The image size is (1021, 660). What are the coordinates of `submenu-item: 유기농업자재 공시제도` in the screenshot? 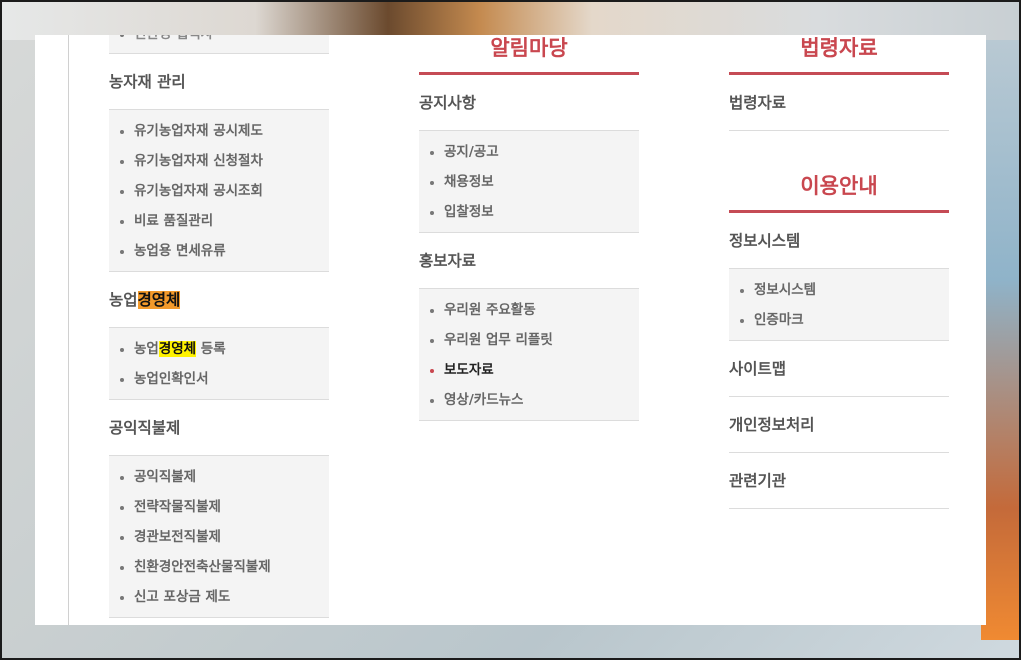 It's located at (219, 131).